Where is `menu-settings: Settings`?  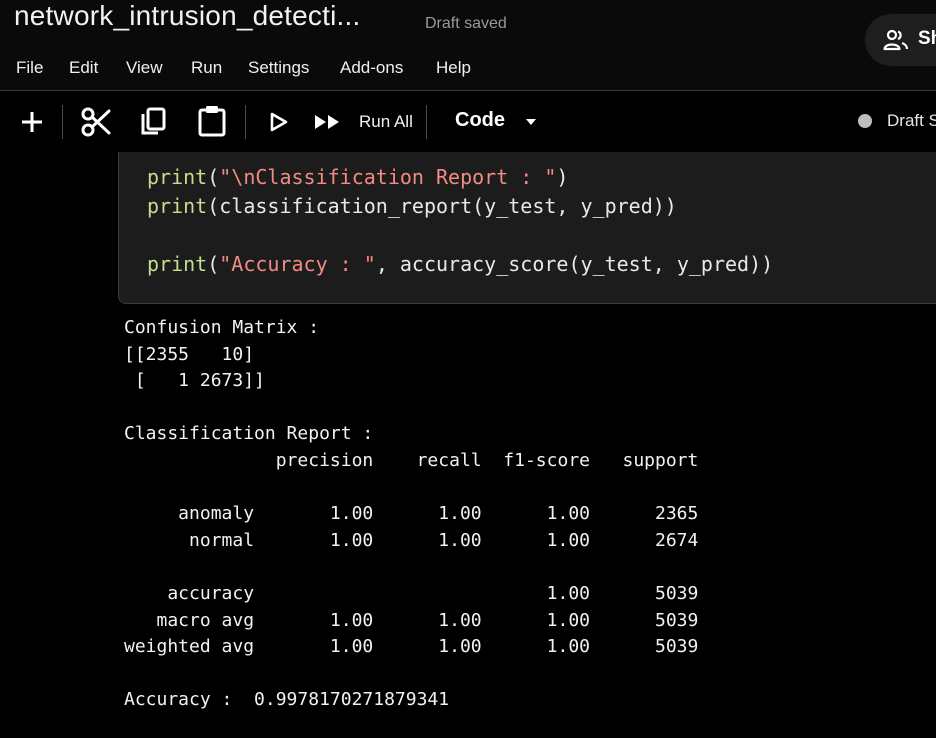 menu-settings: Settings is located at coordinates (278, 68).